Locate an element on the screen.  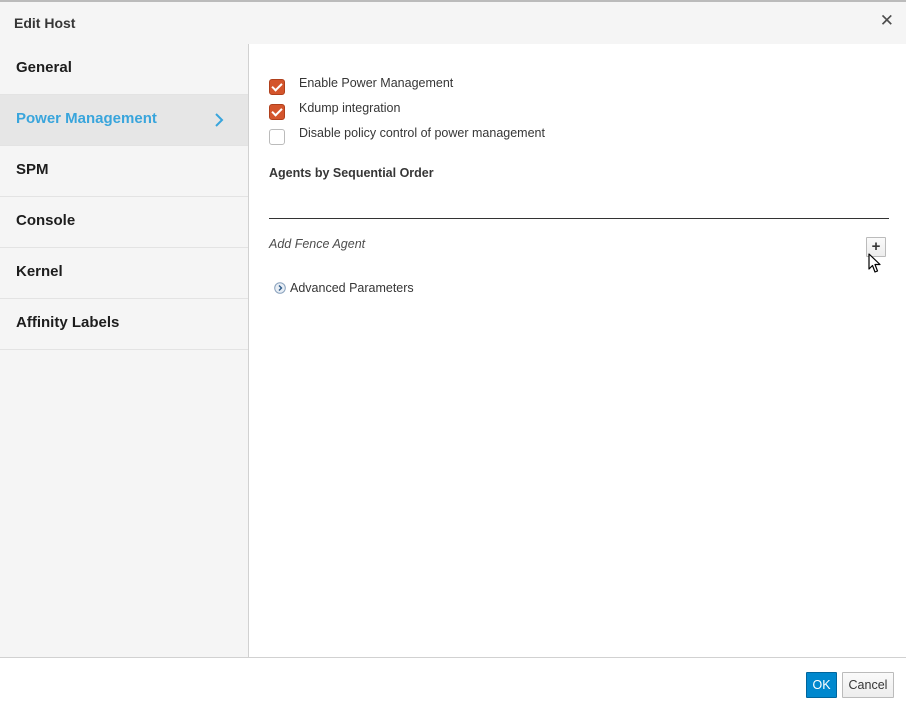
sidebar-item-label: Power Management is located at coordinates (86, 118).